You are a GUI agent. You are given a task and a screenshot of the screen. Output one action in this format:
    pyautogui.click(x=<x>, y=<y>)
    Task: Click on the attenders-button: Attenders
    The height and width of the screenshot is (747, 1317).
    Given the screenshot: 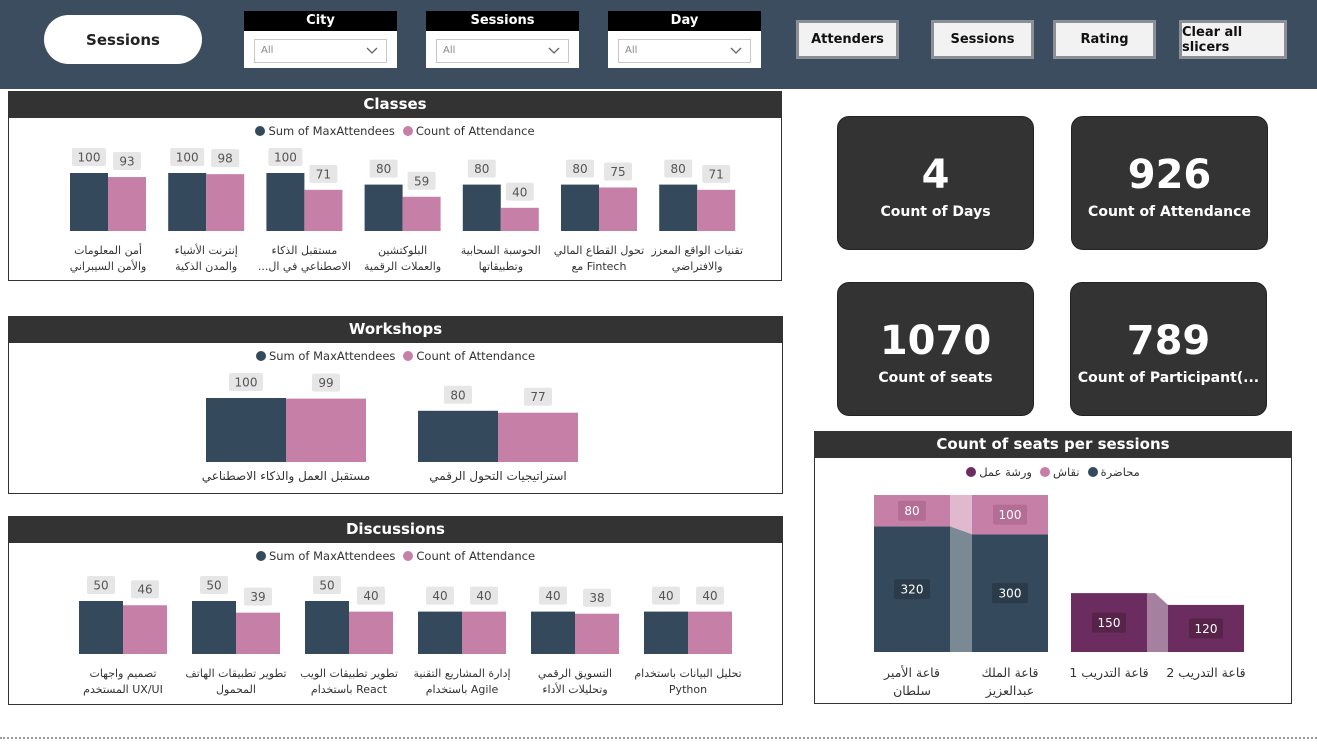 What is the action you would take?
    pyautogui.click(x=847, y=39)
    